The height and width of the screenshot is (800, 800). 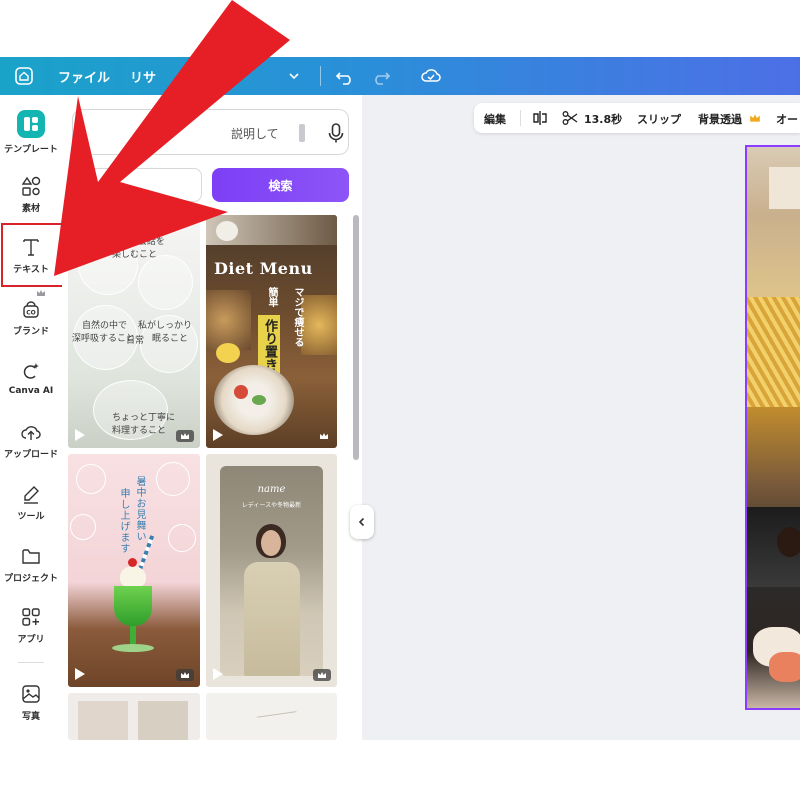 I want to click on tools-icon, so click(x=31, y=495).